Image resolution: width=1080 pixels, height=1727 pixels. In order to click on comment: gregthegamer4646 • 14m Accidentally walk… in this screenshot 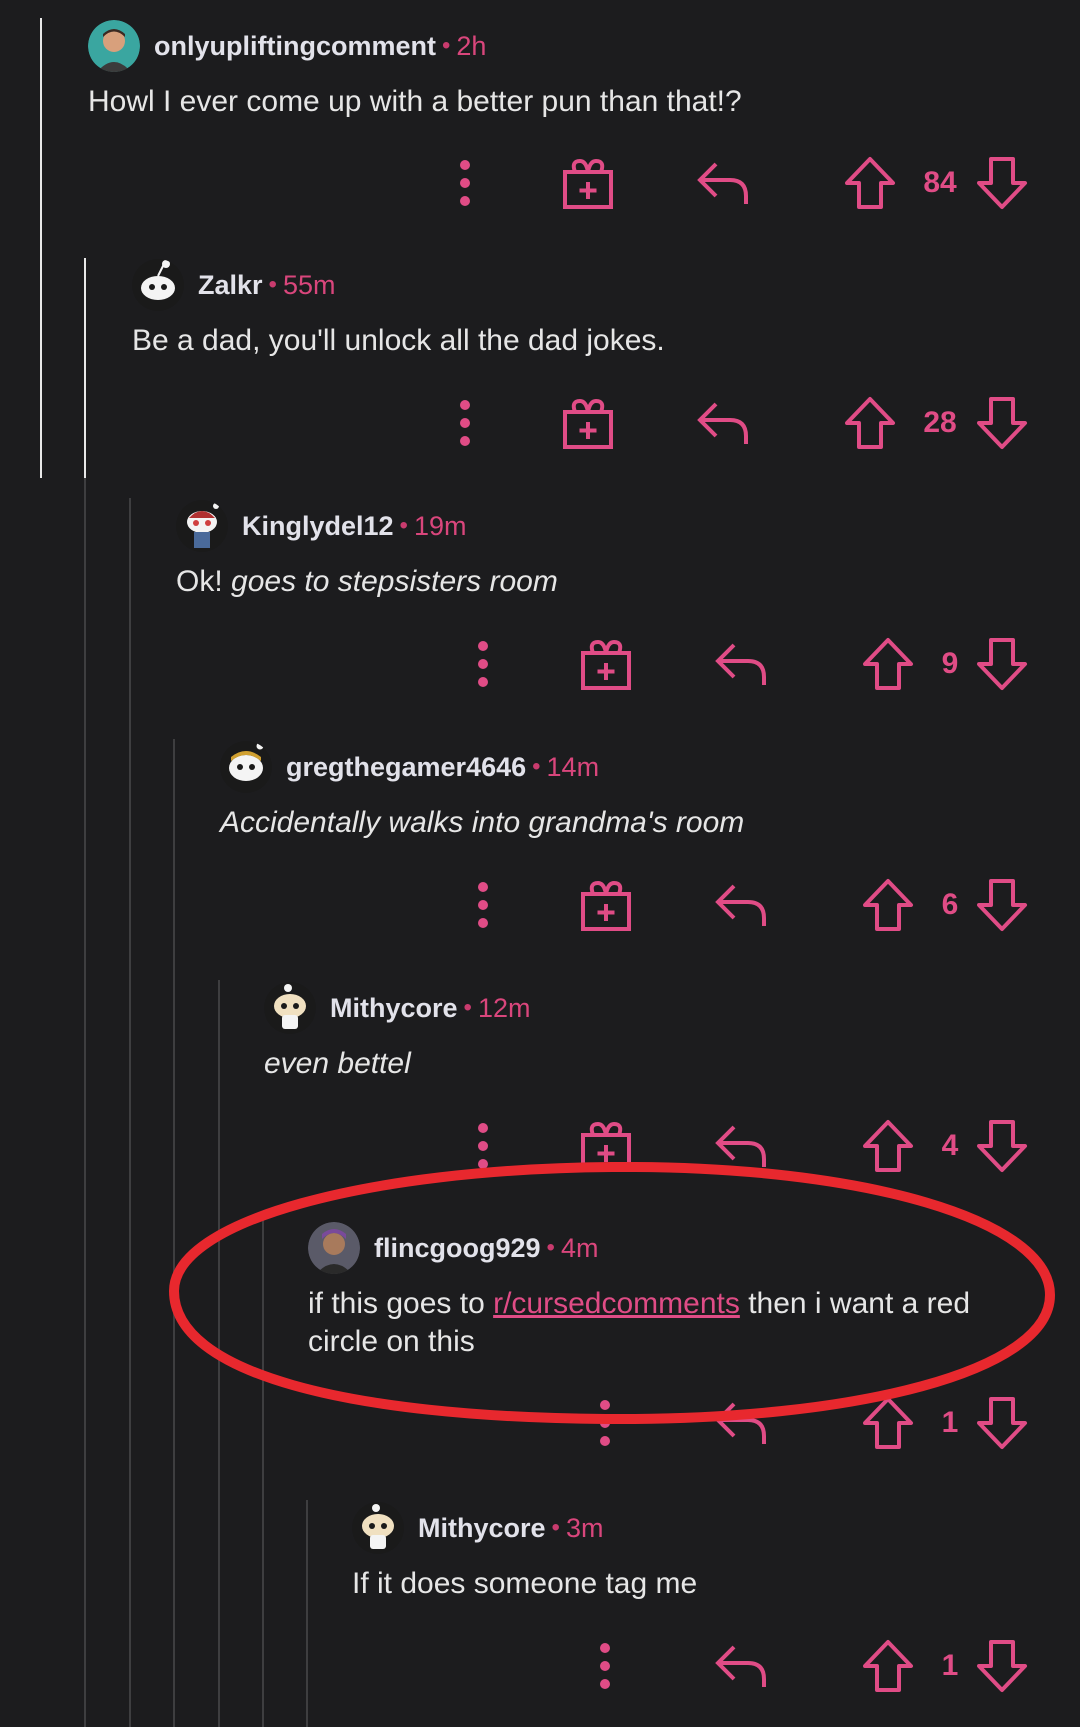, I will do `click(650, 841)`.